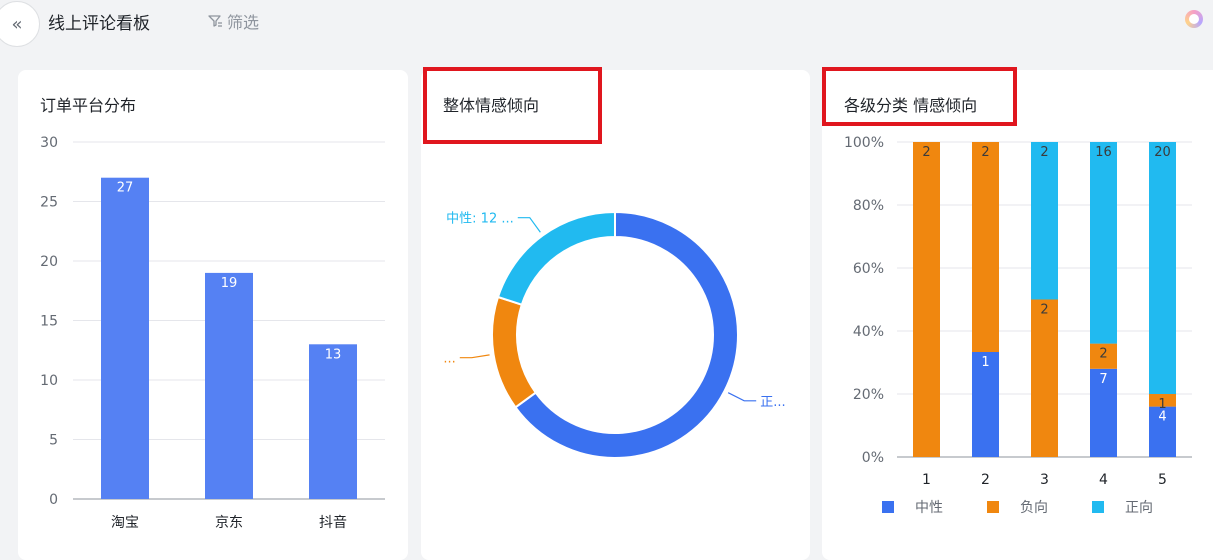 The image size is (1213, 560). Describe the element at coordinates (1162, 480) in the screenshot. I see `x-tick-label: 5` at that location.